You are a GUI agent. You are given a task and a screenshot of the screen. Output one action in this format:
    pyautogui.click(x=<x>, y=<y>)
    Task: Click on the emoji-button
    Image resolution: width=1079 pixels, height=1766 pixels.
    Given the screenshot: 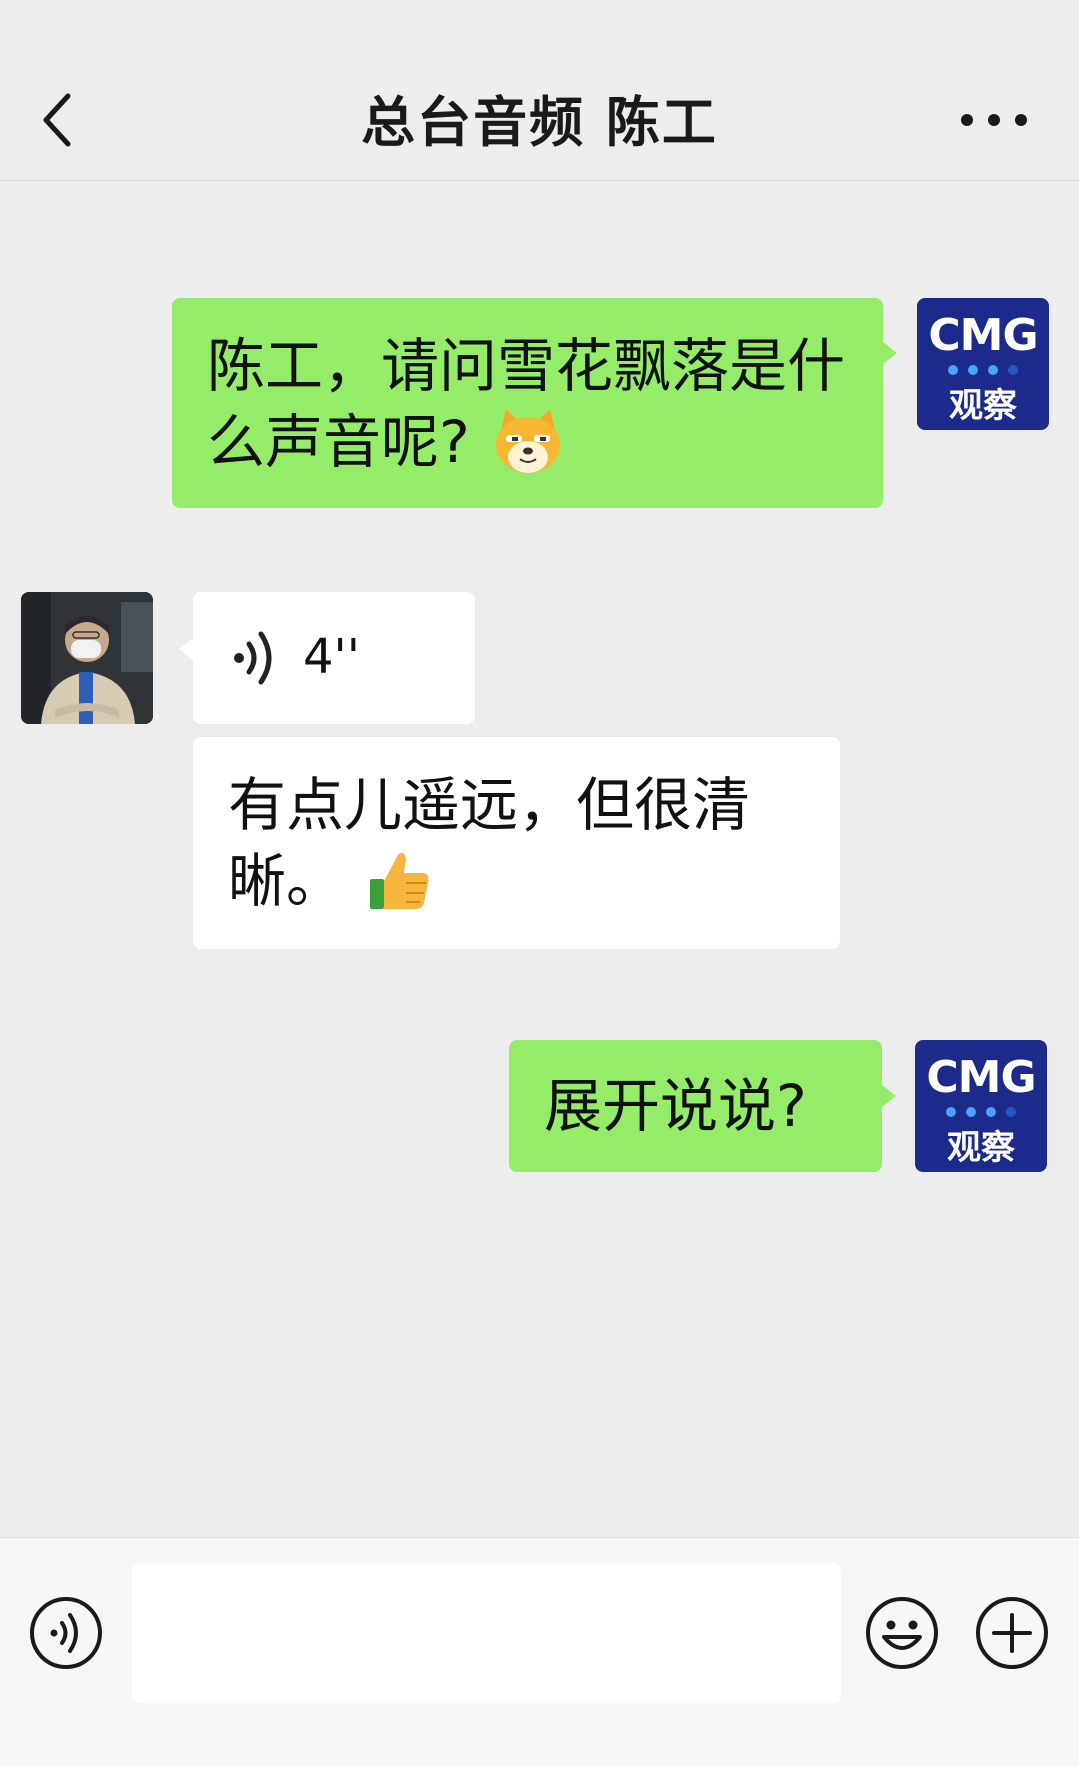 What is the action you would take?
    pyautogui.click(x=902, y=1633)
    